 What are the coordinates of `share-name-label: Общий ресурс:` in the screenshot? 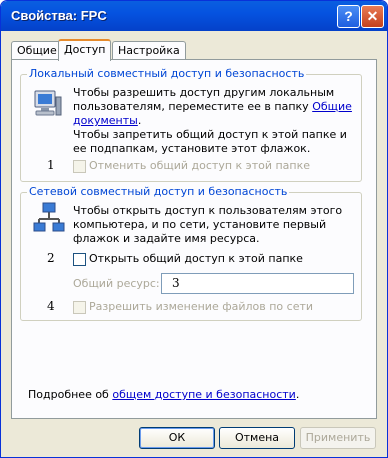 It's located at (116, 283).